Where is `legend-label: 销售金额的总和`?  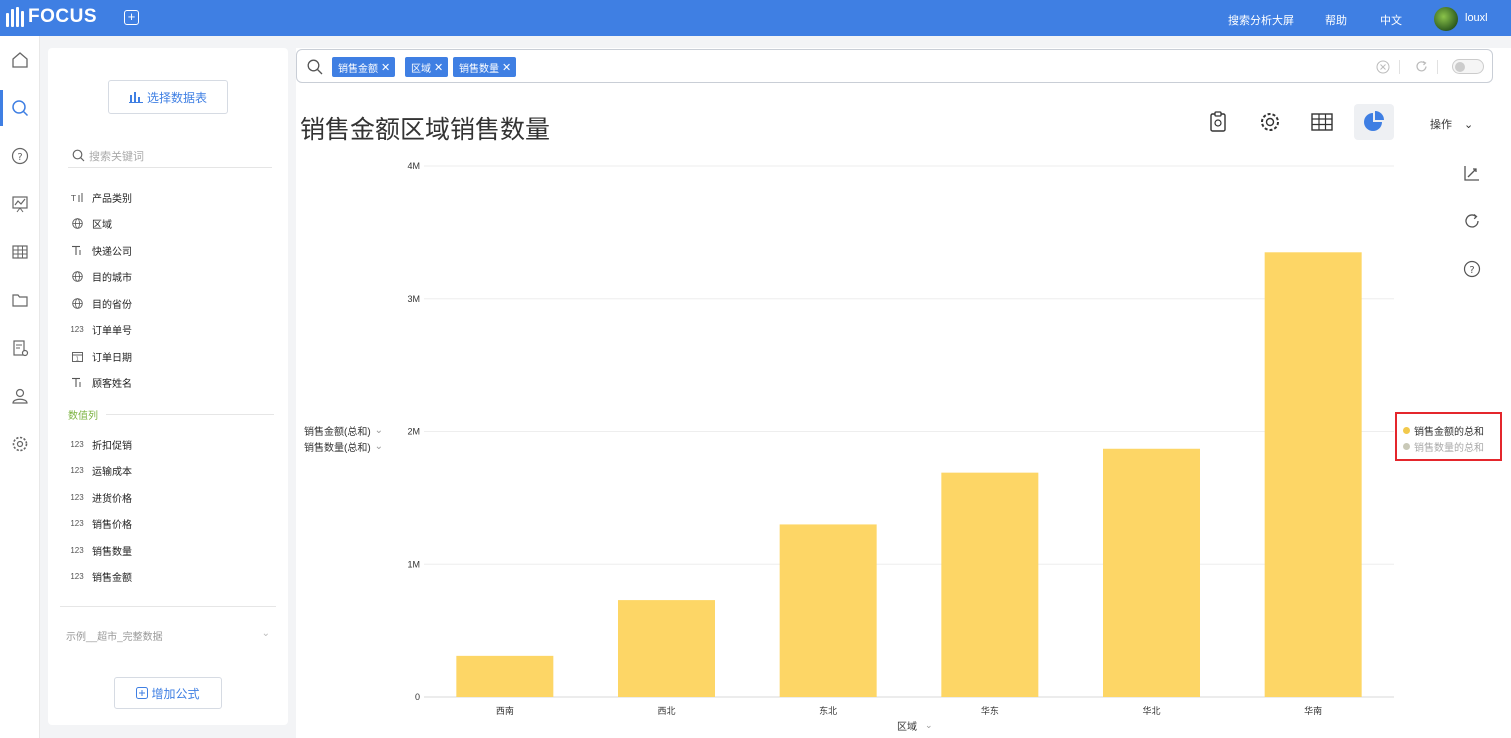 legend-label: 销售金额的总和 is located at coordinates (1449, 432).